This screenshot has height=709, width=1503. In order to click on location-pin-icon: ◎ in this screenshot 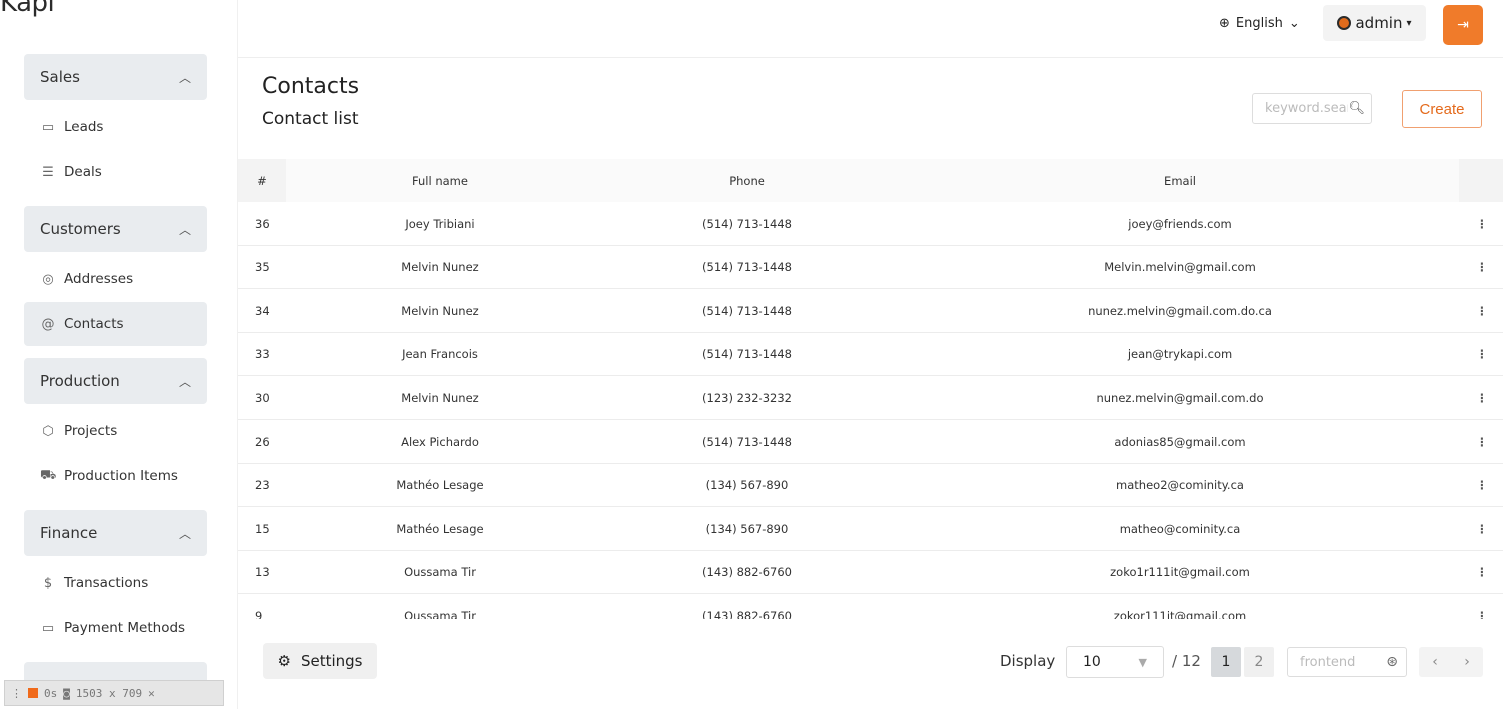, I will do `click(48, 279)`.